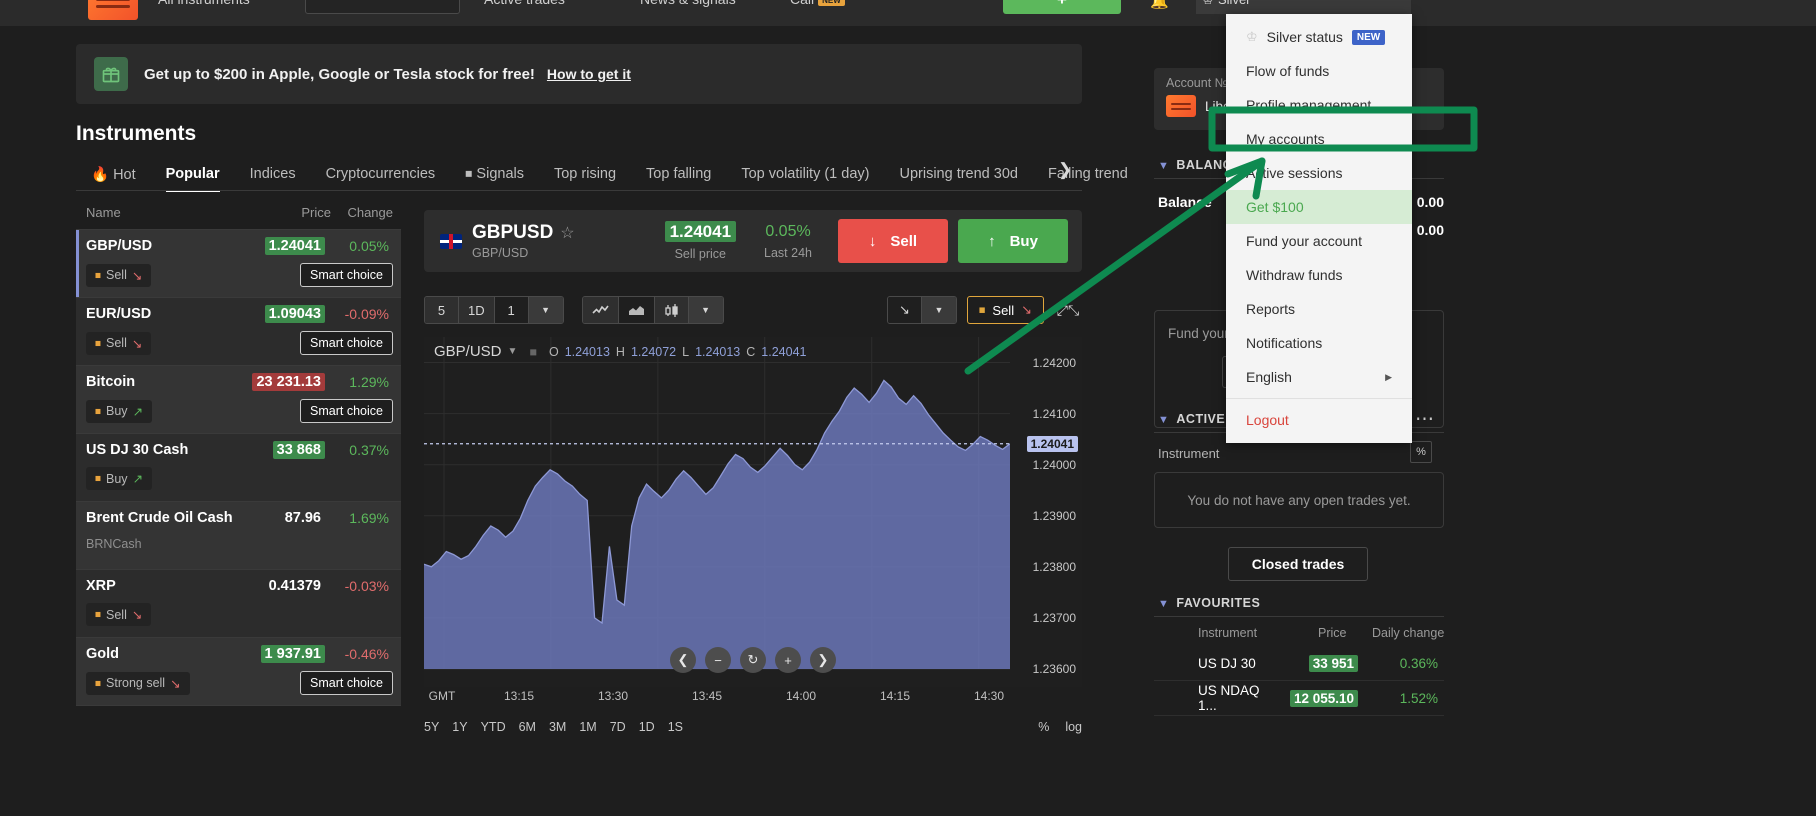 This screenshot has width=1816, height=816. I want to click on percent-toggle: %, so click(1421, 452).